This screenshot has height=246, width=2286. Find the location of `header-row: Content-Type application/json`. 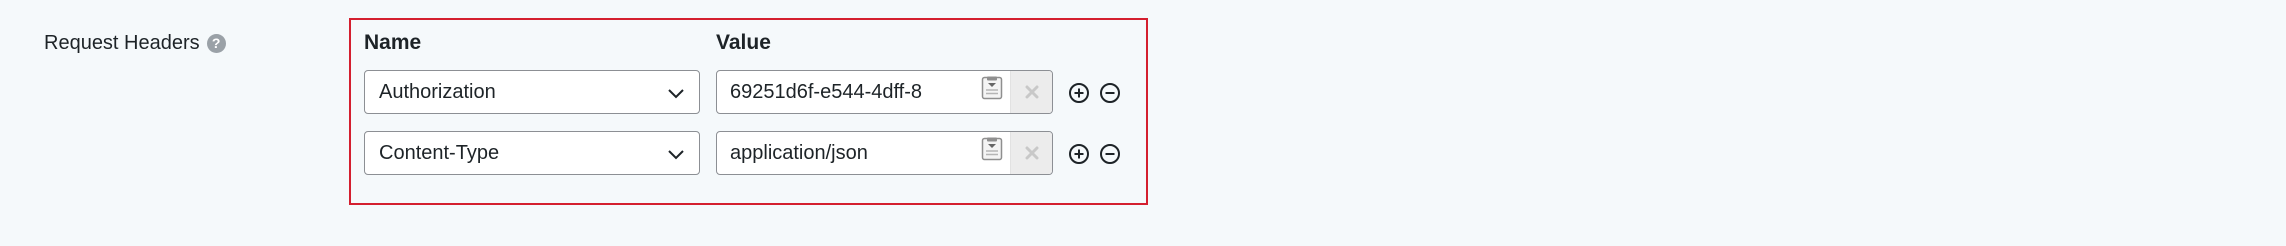

header-row: Content-Type application/json is located at coordinates (754, 153).